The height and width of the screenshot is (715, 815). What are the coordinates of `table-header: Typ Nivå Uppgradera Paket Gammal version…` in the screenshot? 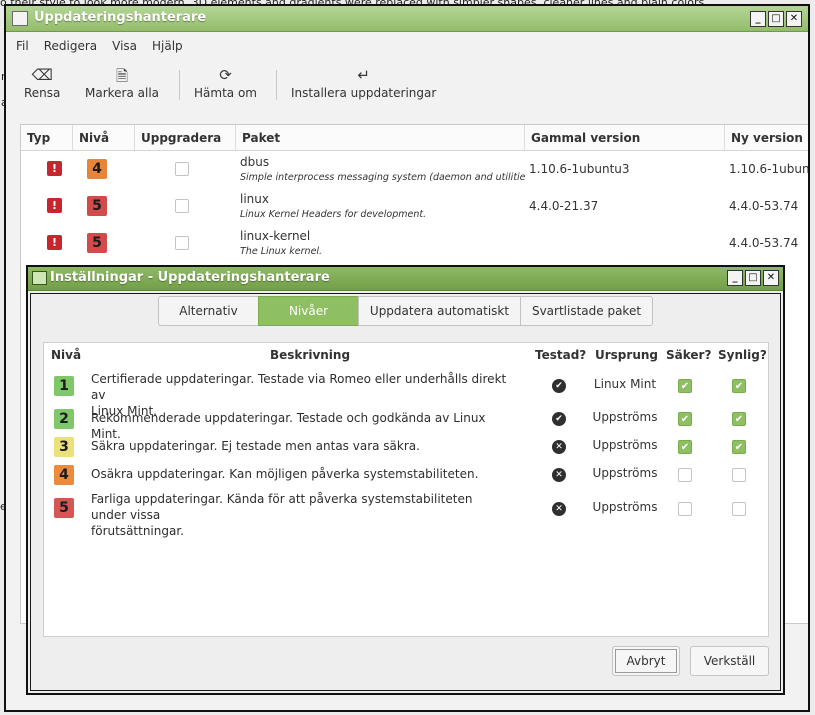 It's located at (414, 138).